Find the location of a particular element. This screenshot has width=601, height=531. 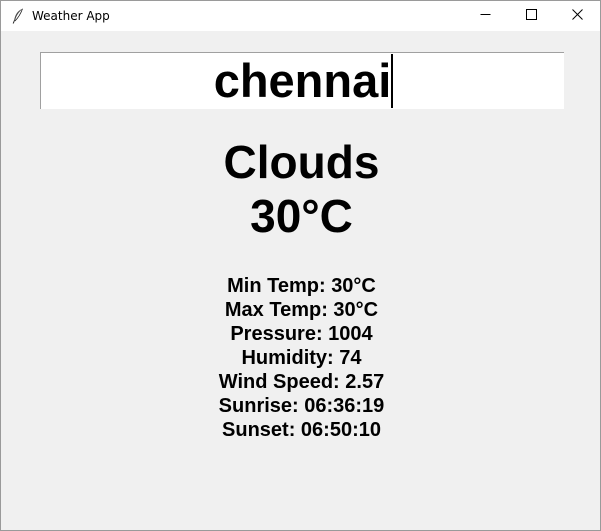

minimize-button is located at coordinates (485, 16).